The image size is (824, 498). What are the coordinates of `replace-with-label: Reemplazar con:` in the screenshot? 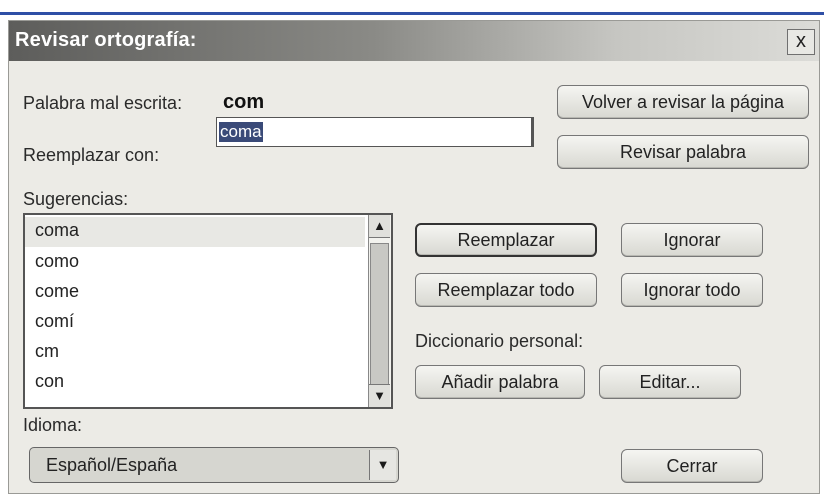 It's located at (91, 155).